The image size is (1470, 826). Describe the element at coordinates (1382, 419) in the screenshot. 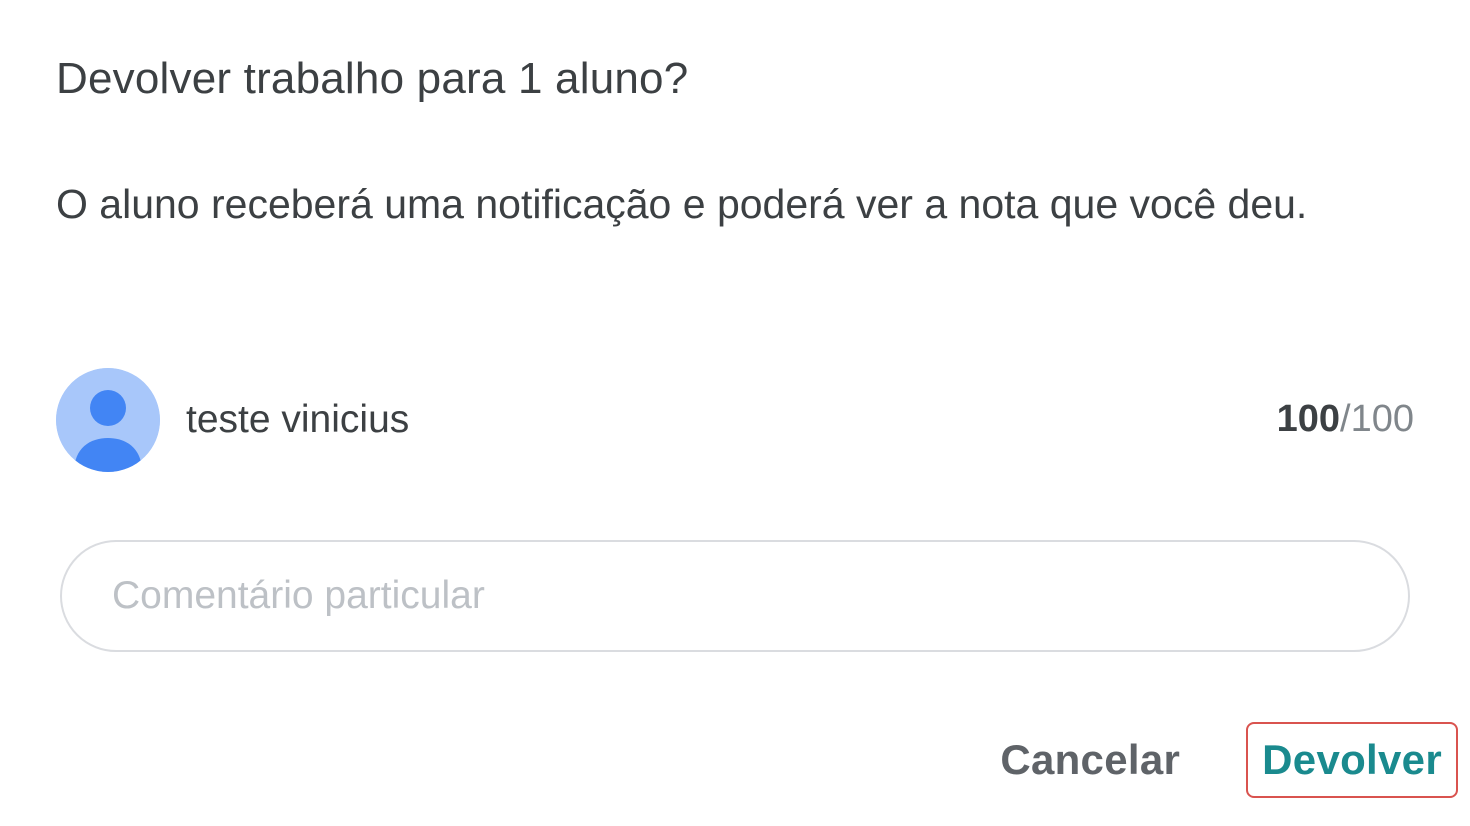

I see `grade-total: 100` at that location.